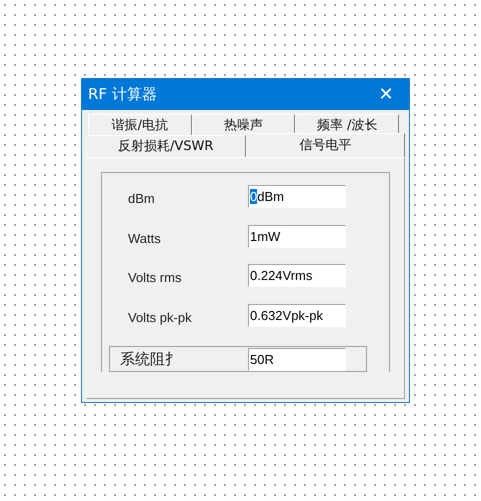 The image size is (481, 501). What do you see at coordinates (297, 359) in the screenshot?
I see `input-field: 50R` at bounding box center [297, 359].